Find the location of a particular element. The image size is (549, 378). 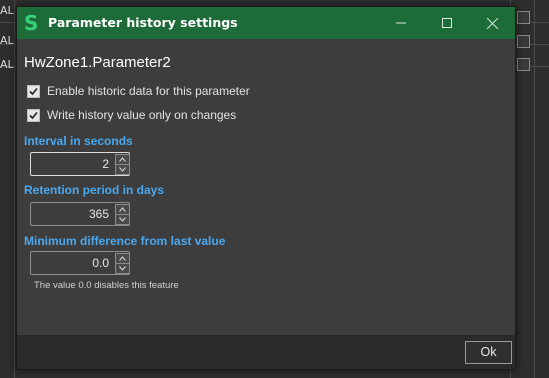

enable-historic-label: Enable historic data for this parameter is located at coordinates (148, 91).